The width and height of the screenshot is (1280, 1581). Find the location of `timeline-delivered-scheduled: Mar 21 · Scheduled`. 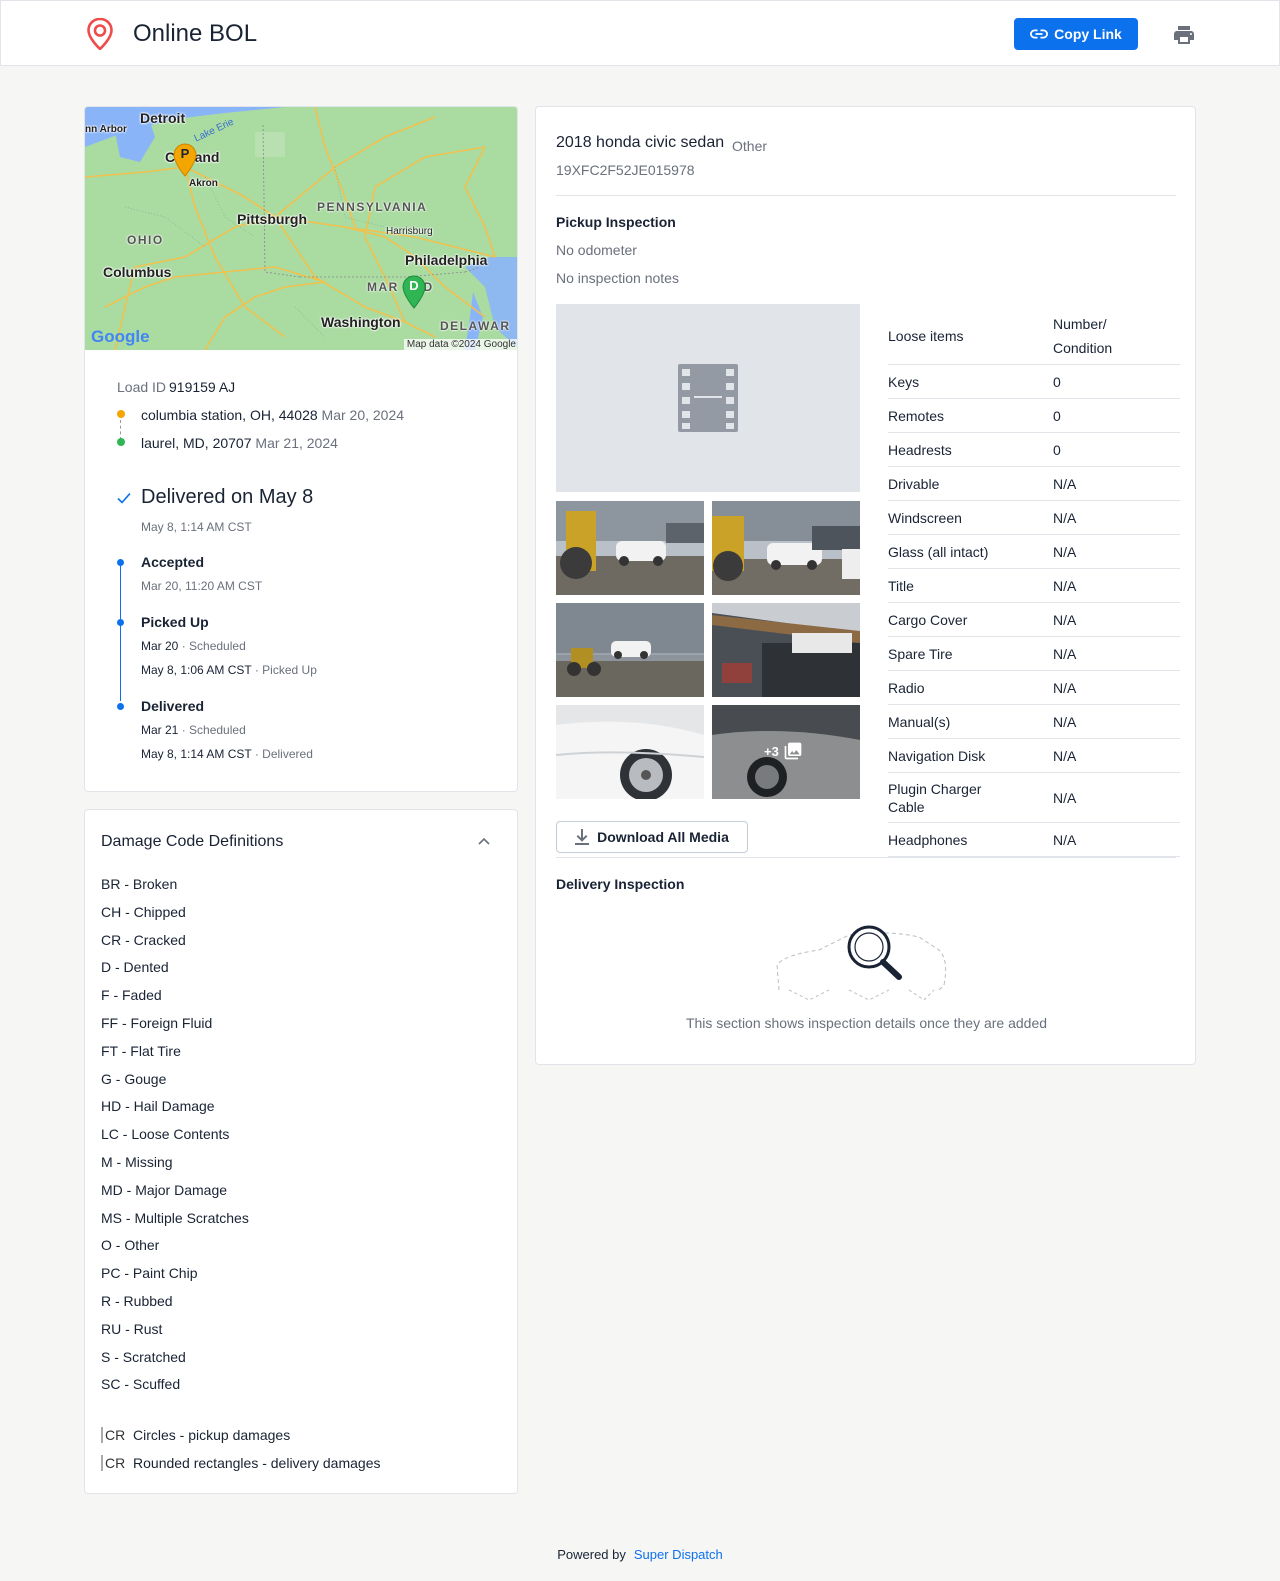

timeline-delivered-scheduled: Mar 21 · Scheduled is located at coordinates (193, 730).